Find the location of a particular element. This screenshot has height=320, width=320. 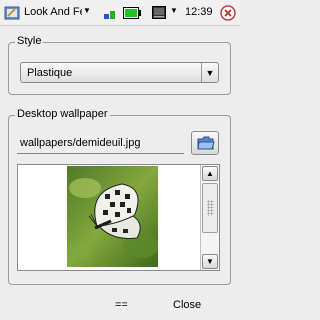

scroll-up-button: ▲ is located at coordinates (210, 173).